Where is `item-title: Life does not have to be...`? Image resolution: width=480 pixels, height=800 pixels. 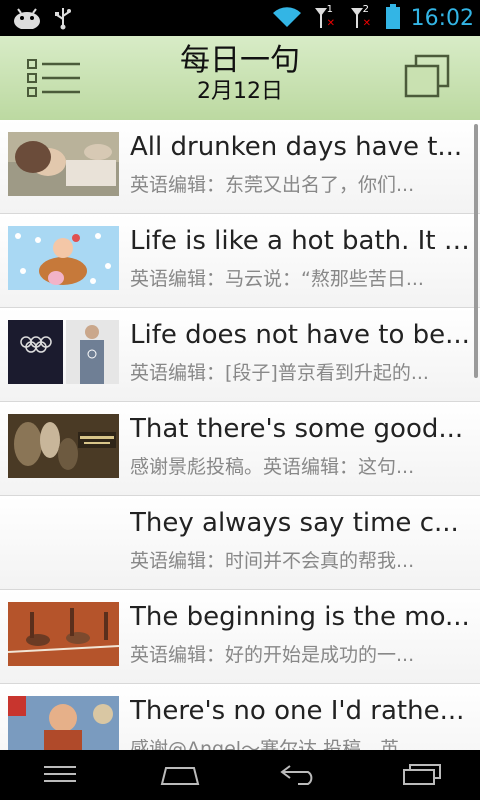
item-title: Life does not have to be... is located at coordinates (300, 335).